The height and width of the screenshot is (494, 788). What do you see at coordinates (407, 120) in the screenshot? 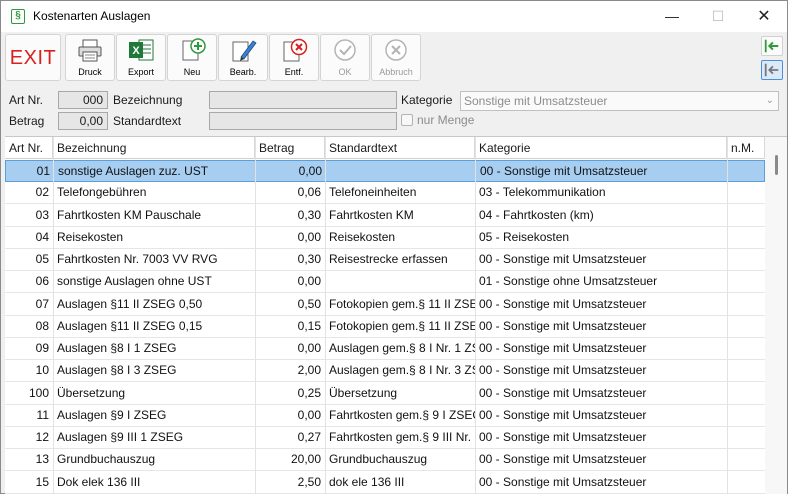
I see `nur-menge-checkbox` at bounding box center [407, 120].